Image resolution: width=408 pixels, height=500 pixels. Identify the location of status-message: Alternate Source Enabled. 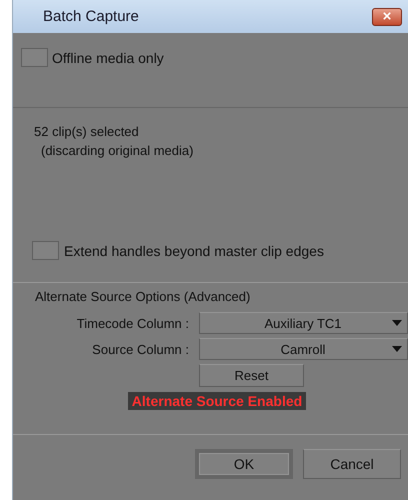
(217, 401).